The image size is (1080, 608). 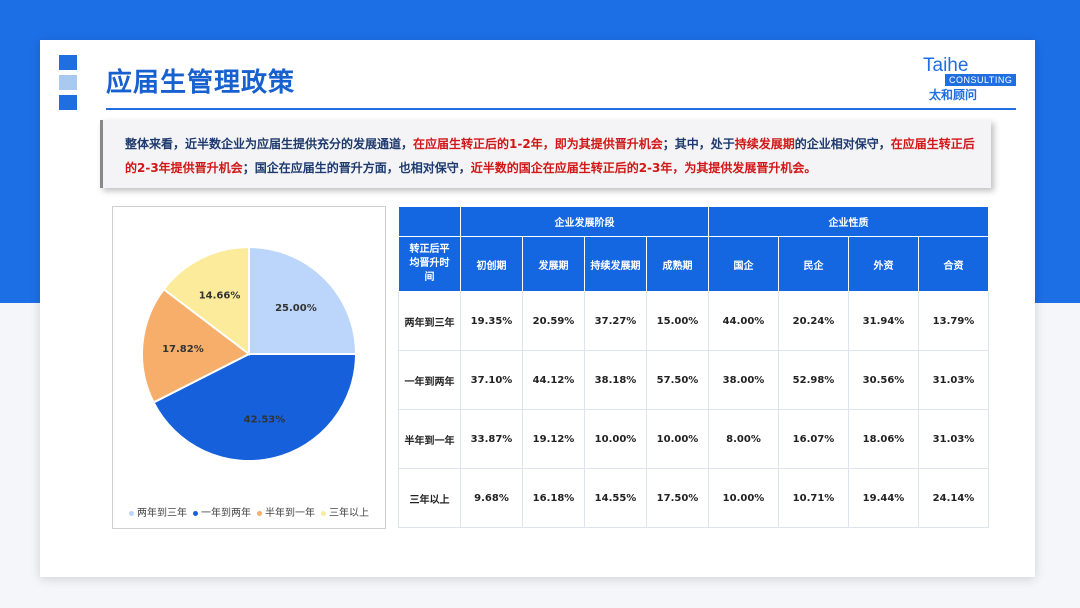 What do you see at coordinates (677, 380) in the screenshot?
I see `table-cell: 57.50%` at bounding box center [677, 380].